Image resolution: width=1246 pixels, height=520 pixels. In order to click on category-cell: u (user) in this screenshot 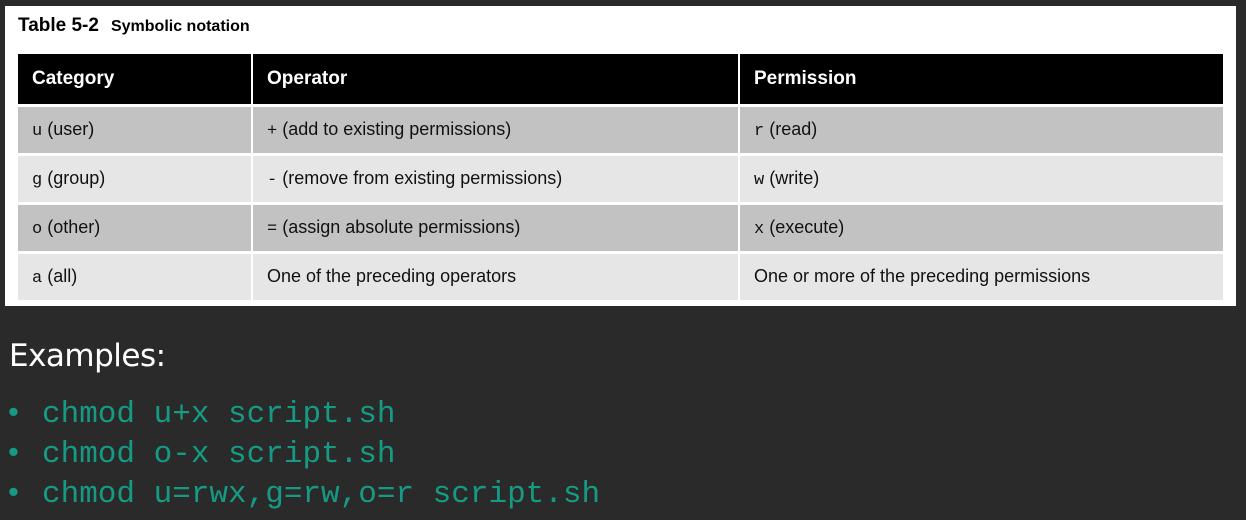, I will do `click(135, 129)`.